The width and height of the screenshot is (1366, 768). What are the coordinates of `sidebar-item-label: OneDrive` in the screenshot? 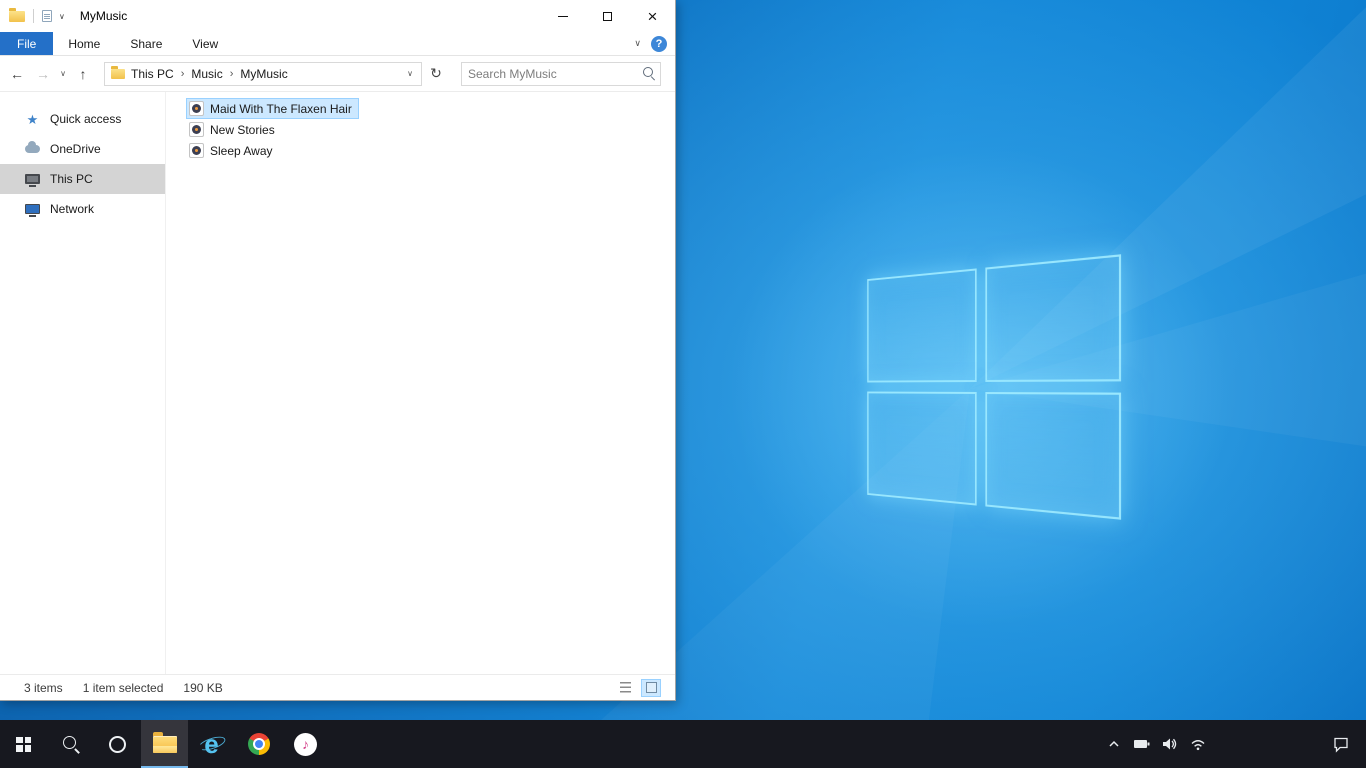 It's located at (75, 149).